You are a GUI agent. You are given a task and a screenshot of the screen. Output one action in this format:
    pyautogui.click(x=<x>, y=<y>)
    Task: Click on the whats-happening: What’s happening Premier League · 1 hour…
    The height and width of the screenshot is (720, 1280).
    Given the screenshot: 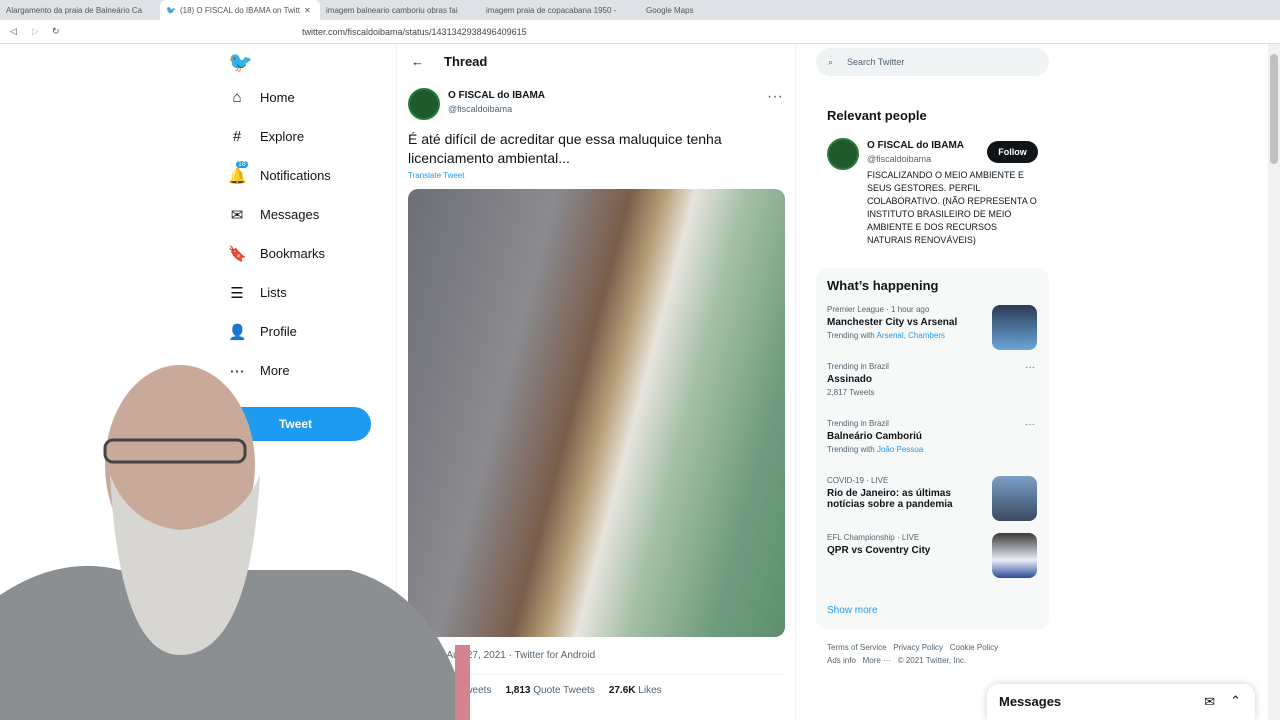 What is the action you would take?
    pyautogui.click(x=932, y=449)
    